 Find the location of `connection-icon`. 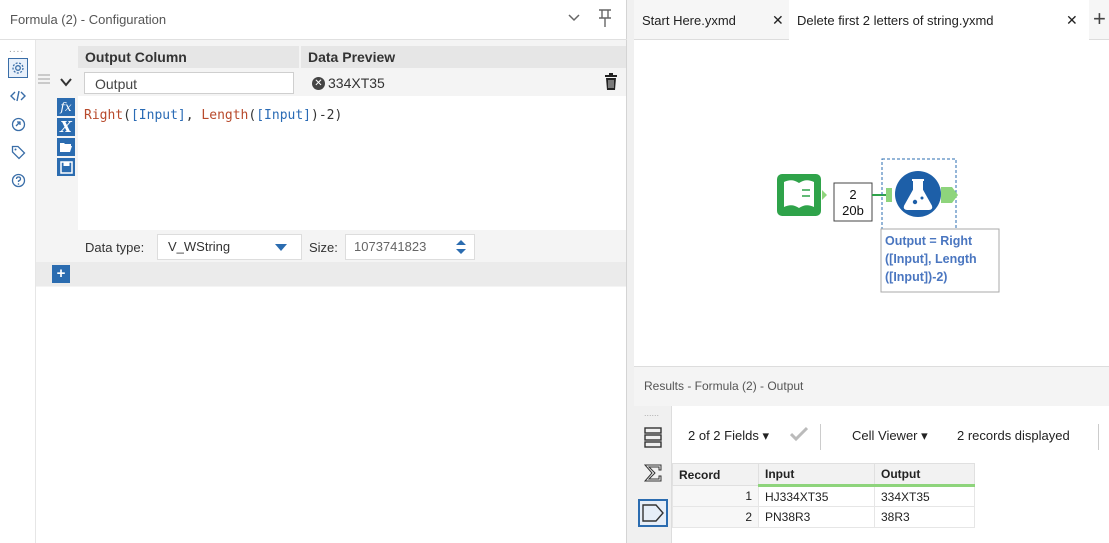

connection-icon is located at coordinates (18, 124).